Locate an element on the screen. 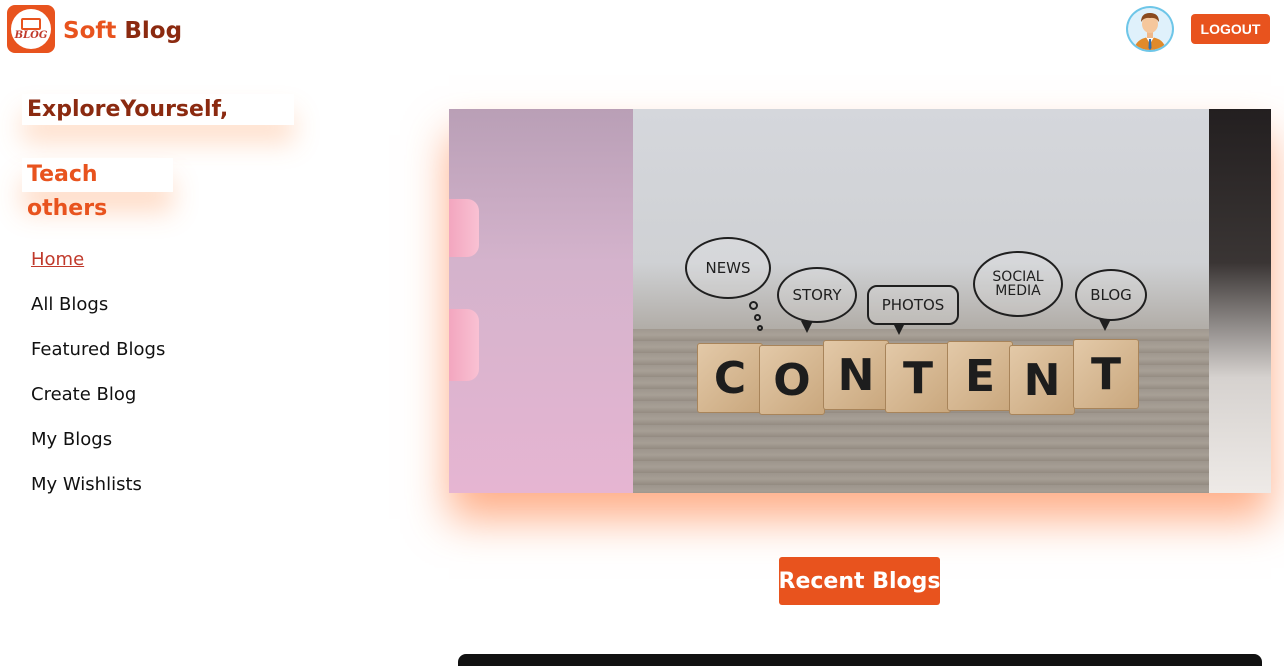  bubble-photos: PHOTOS is located at coordinates (913, 305).